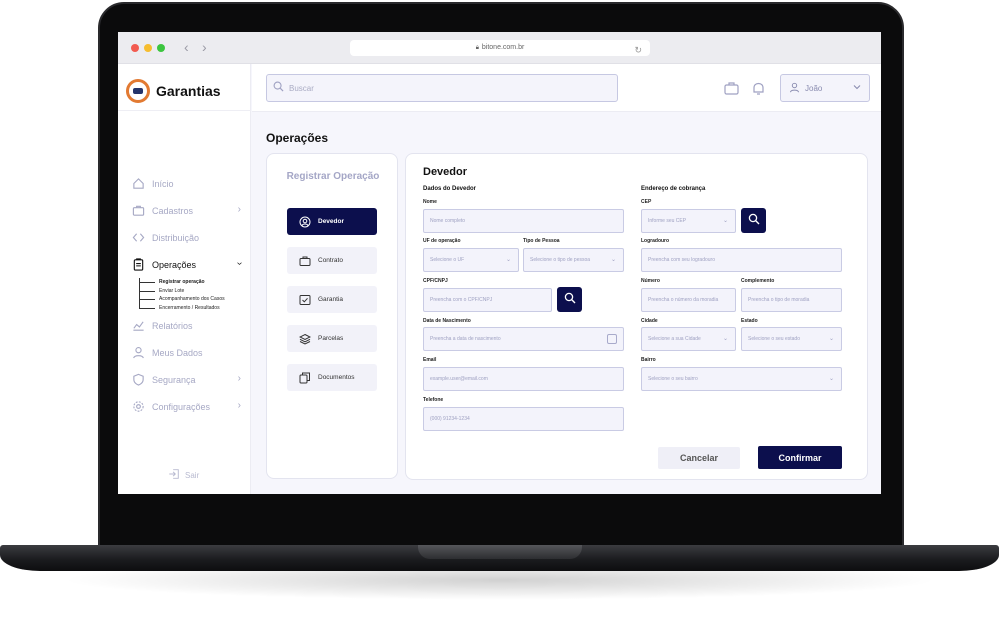 This screenshot has width=999, height=630. I want to click on numero-input: Preencha o número da moradia, so click(688, 300).